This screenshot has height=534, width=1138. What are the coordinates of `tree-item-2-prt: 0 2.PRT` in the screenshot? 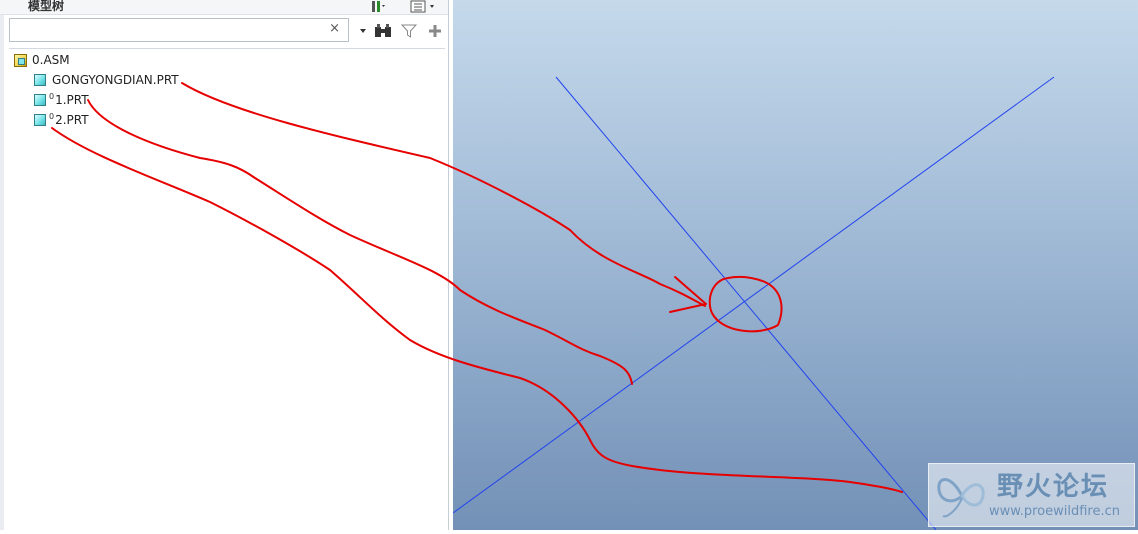 It's located at (61, 120).